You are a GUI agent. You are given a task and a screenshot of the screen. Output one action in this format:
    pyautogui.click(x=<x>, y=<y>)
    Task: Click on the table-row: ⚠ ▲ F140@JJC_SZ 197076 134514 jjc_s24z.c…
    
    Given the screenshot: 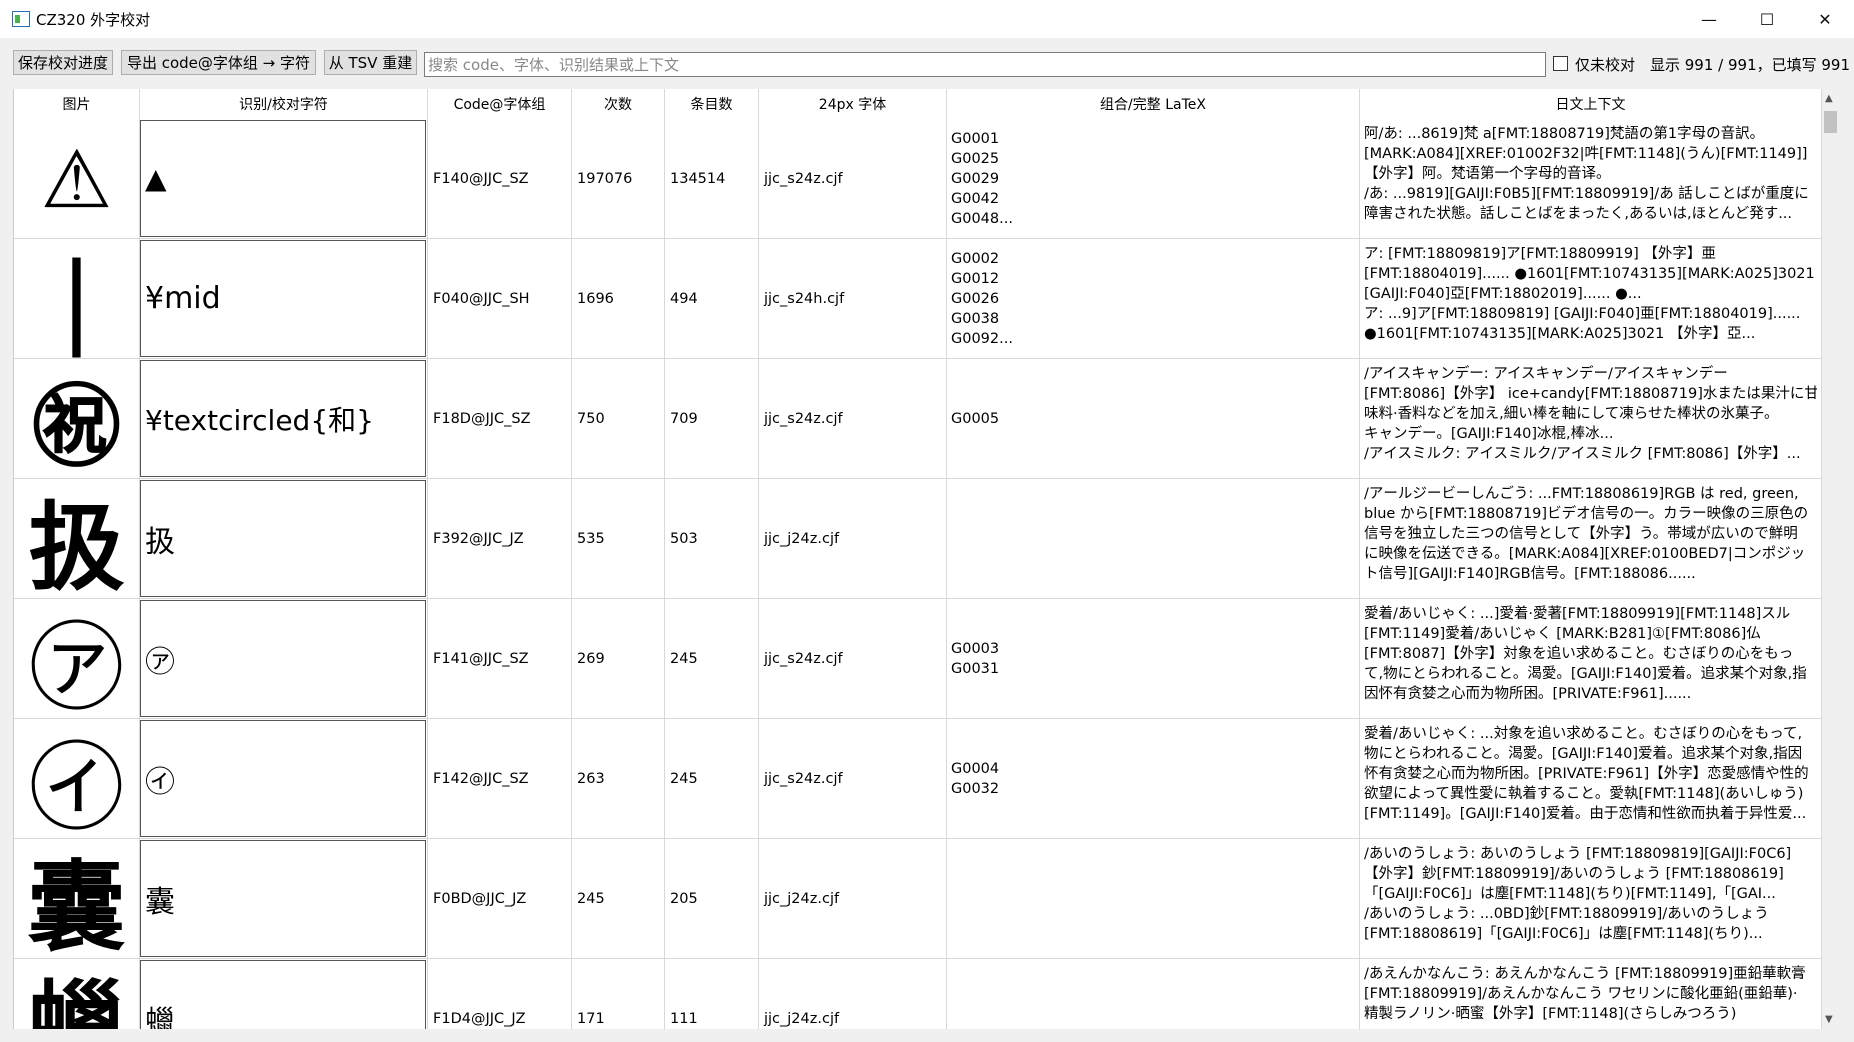 What is the action you would take?
    pyautogui.click(x=918, y=179)
    